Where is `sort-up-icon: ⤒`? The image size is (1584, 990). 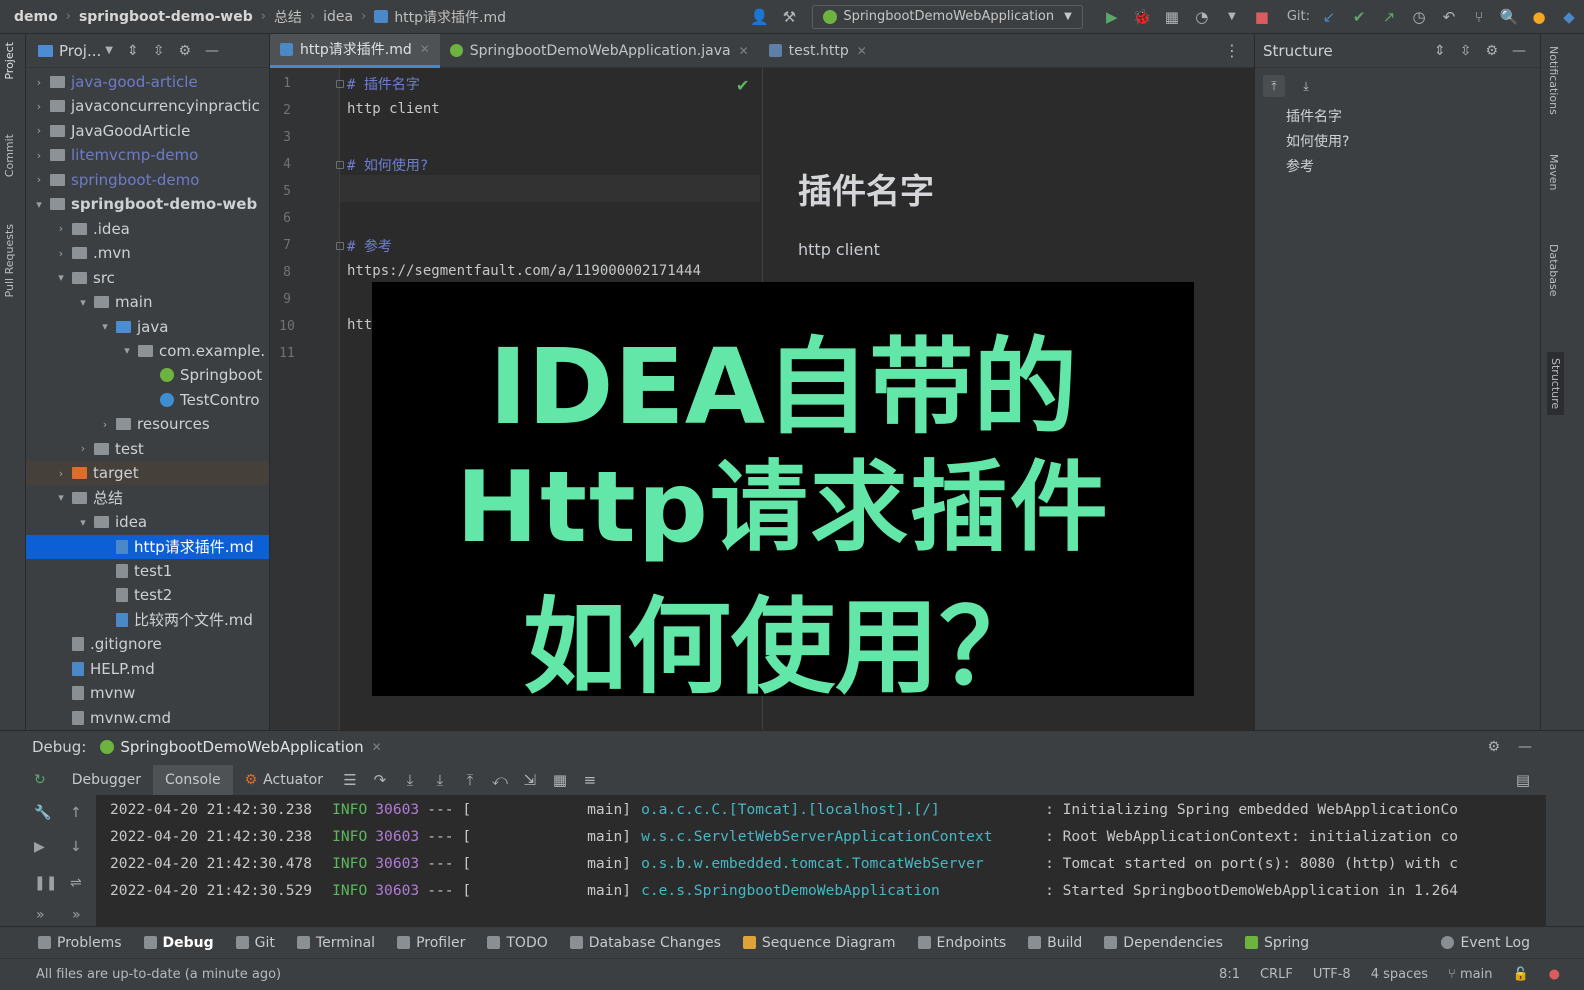 sort-up-icon: ⤒ is located at coordinates (1274, 86).